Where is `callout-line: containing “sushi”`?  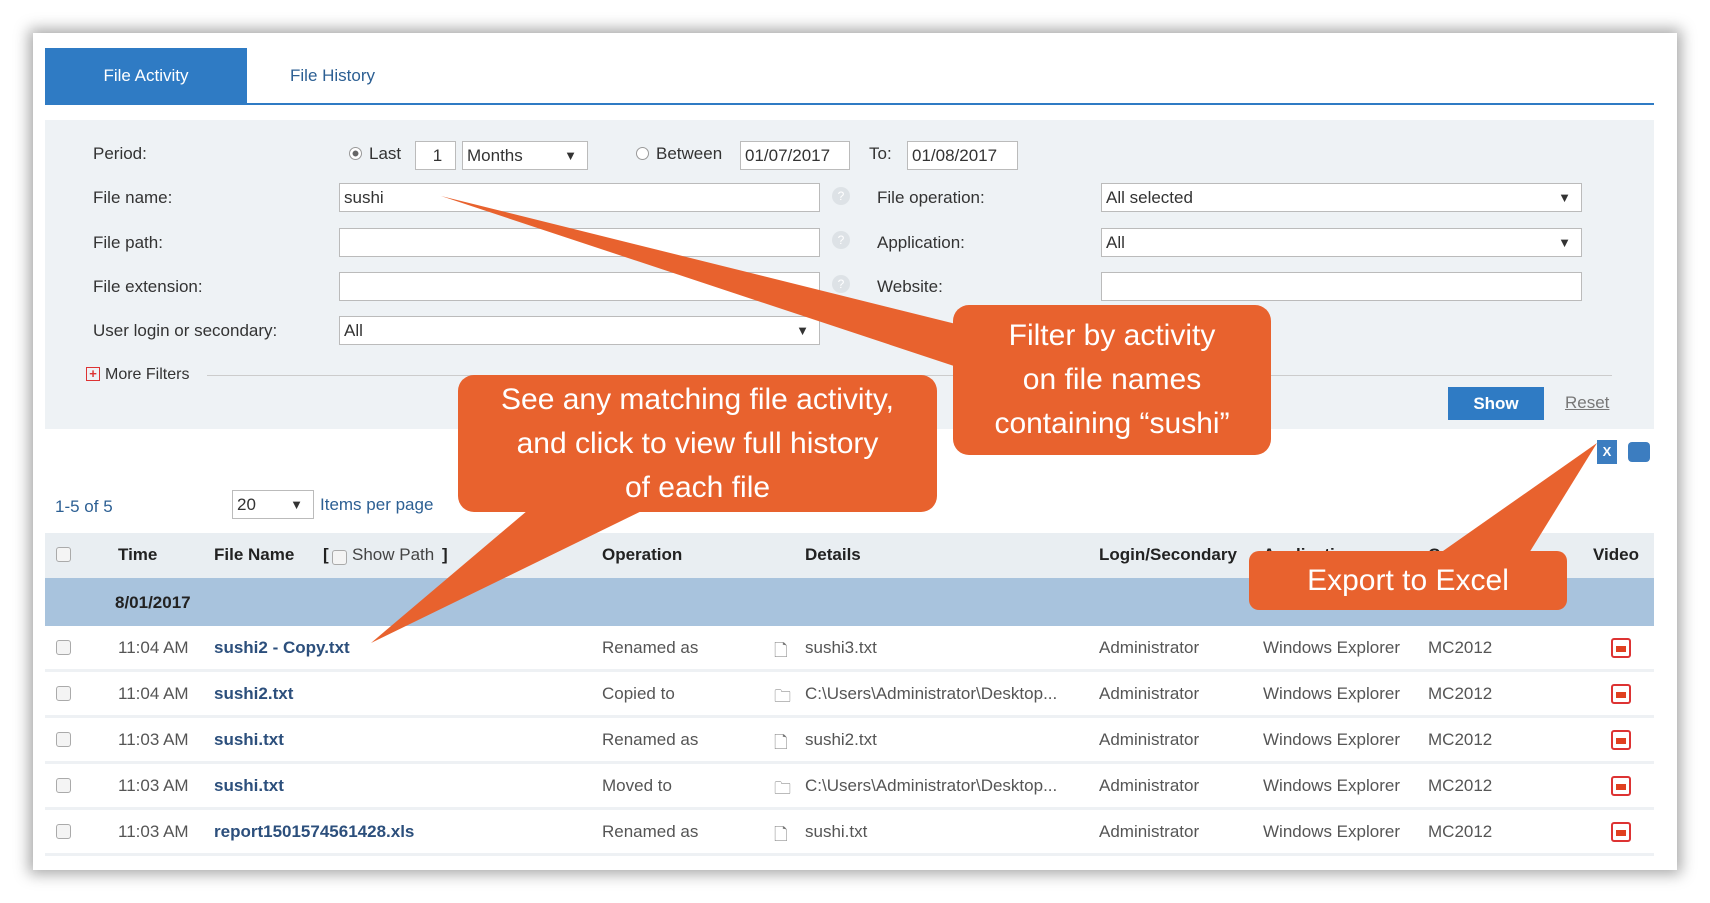
callout-line: containing “sushi” is located at coordinates (1112, 423).